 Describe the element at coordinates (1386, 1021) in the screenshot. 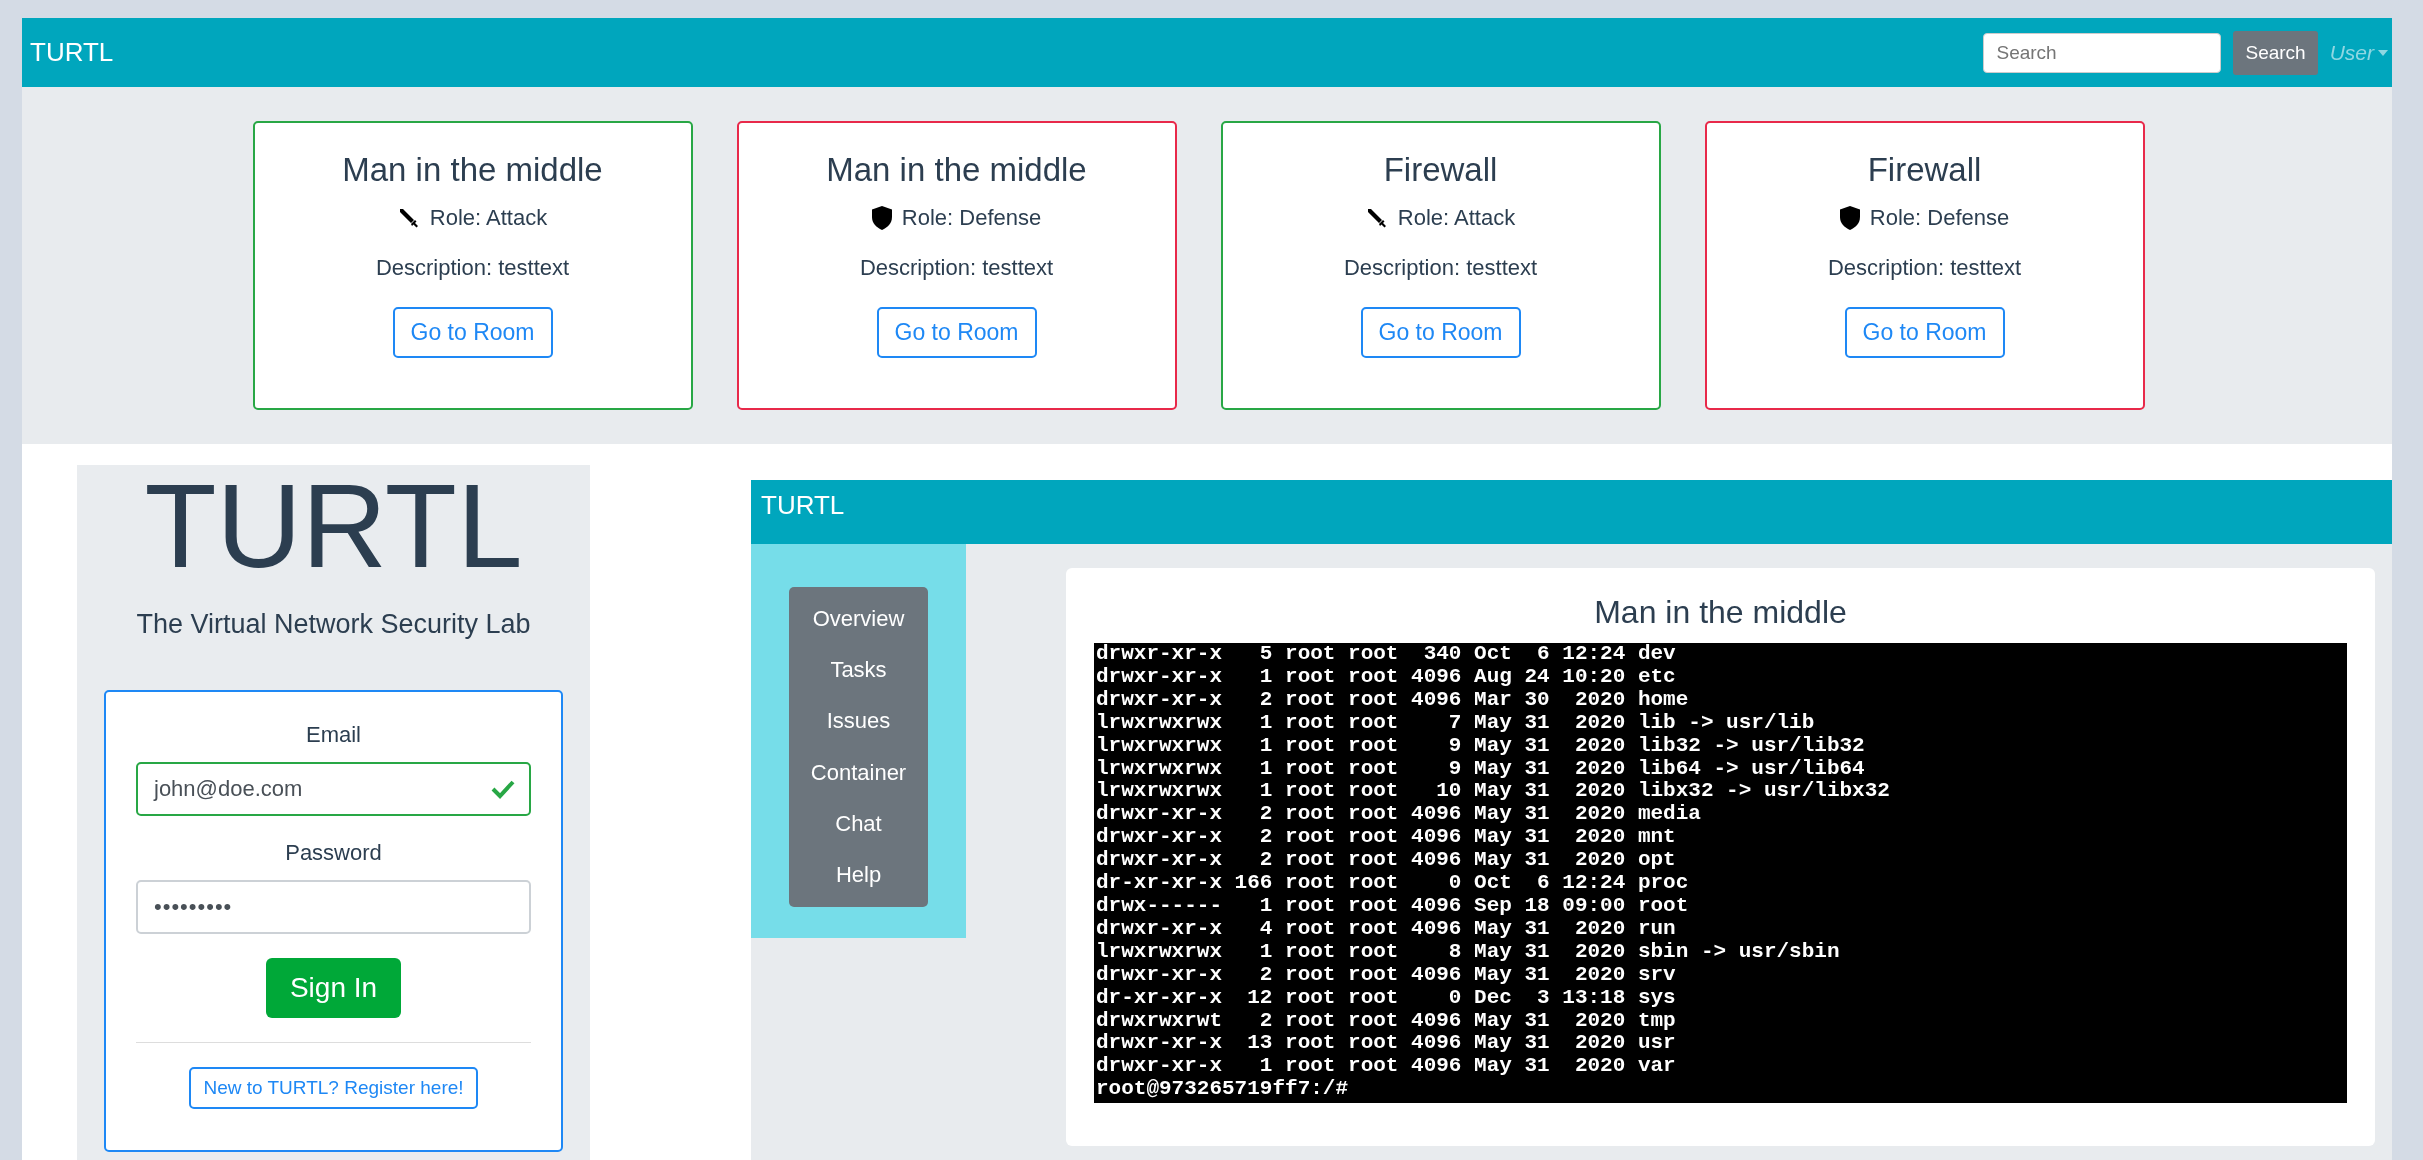

I see `terminal-line: drwxrwxrwt 2 root root 4096 May 31 2020 tmp` at that location.